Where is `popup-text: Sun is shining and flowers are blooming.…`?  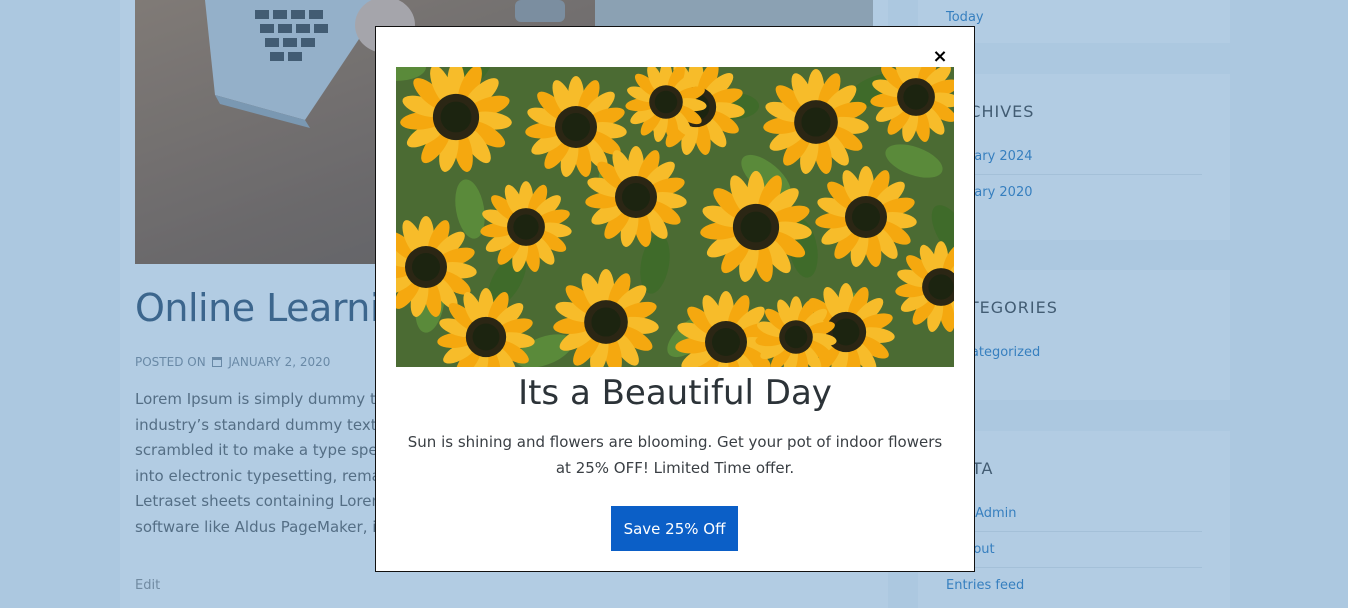 popup-text: Sun is shining and flowers are blooming.… is located at coordinates (675, 455).